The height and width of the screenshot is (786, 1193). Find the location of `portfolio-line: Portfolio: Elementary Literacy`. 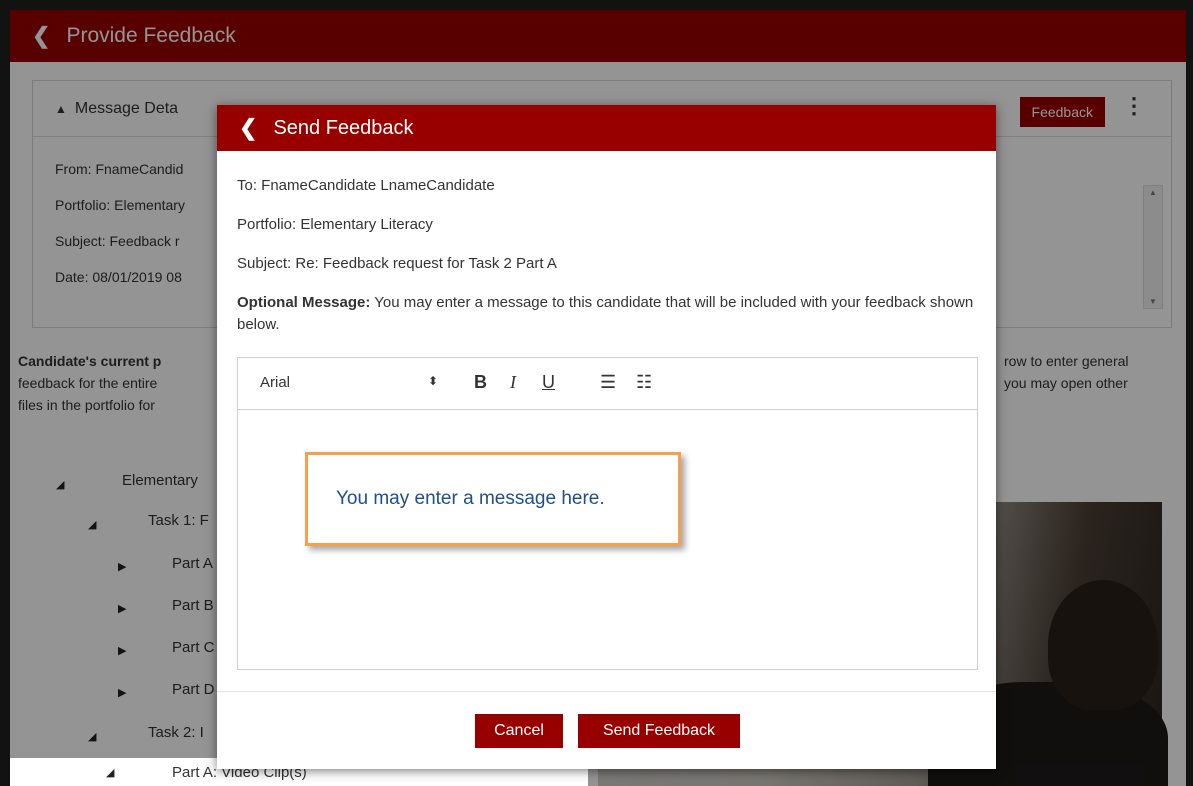

portfolio-line: Portfolio: Elementary Literacy is located at coordinates (335, 224).